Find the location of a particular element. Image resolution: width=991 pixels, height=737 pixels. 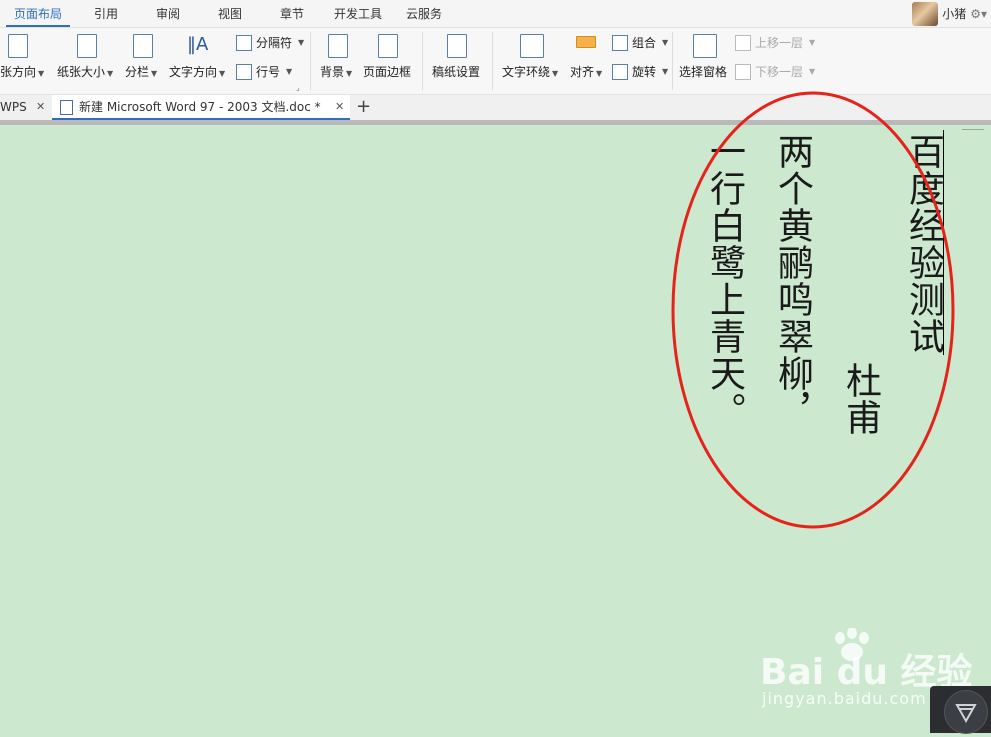

shield-icon is located at coordinates (966, 712).